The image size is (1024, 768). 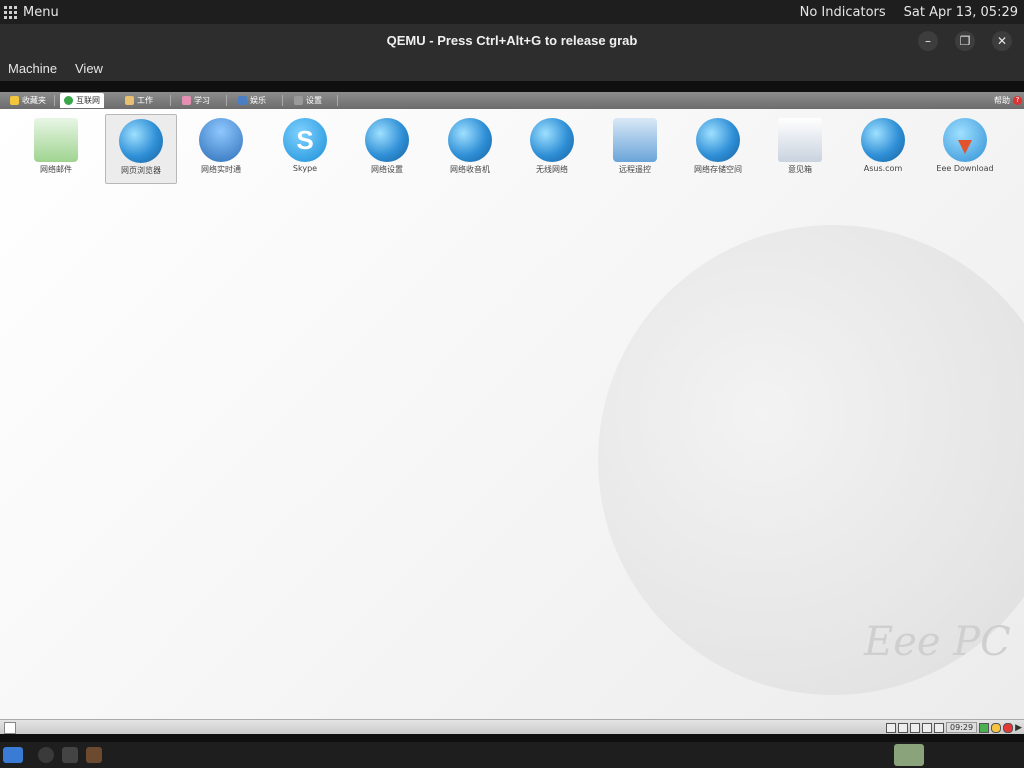 I want to click on app-label: 网络设置, so click(x=387, y=169).